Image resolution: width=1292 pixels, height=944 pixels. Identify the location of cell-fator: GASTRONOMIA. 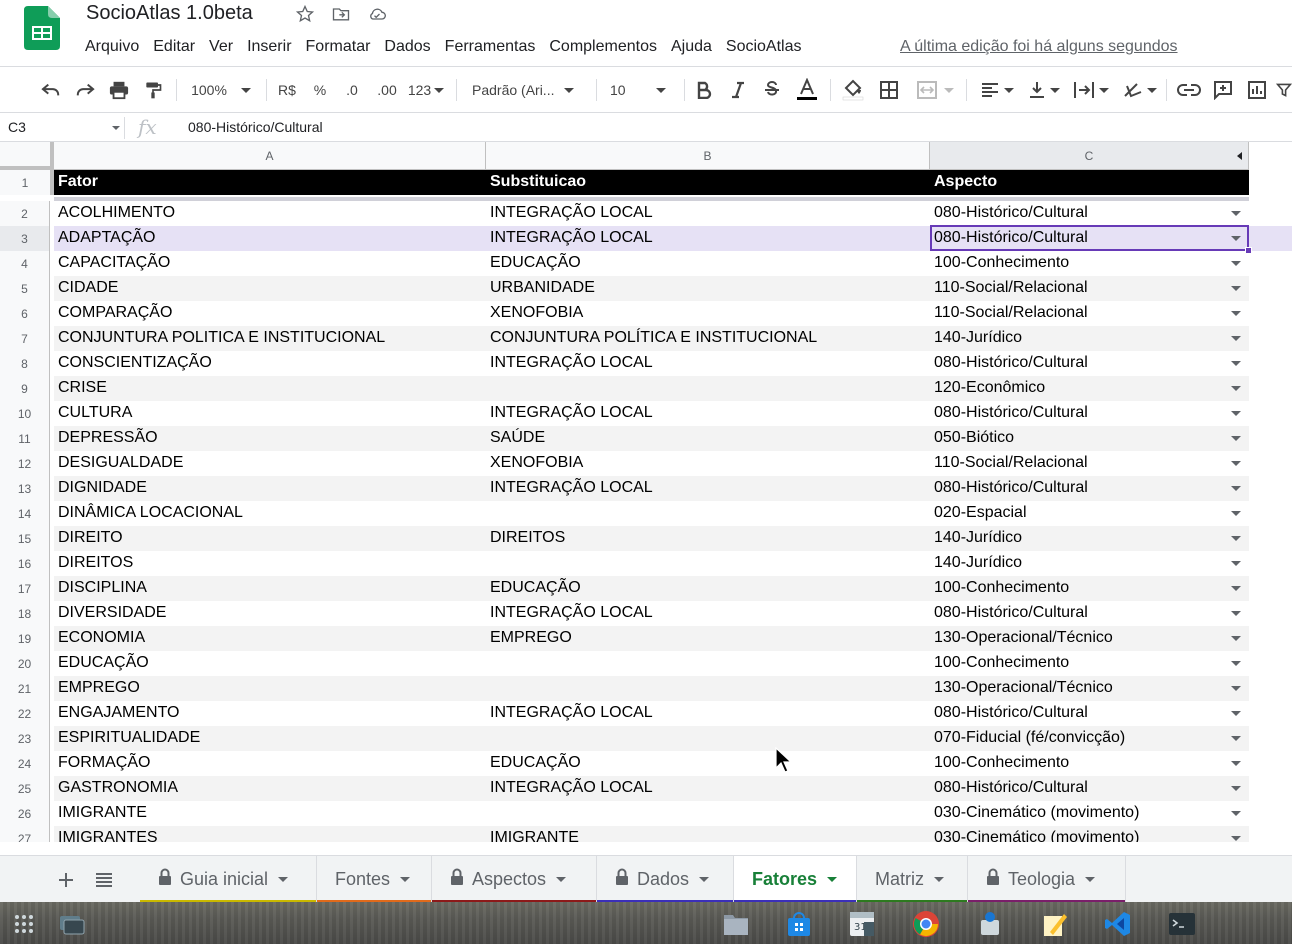
(270, 788).